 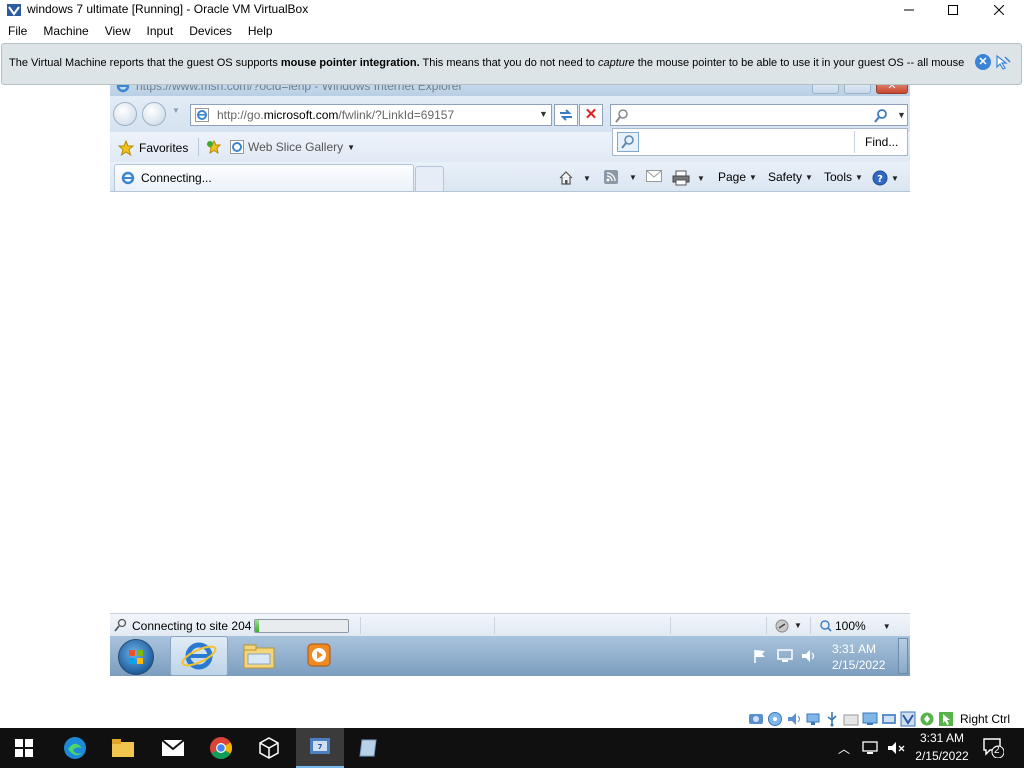 I want to click on zoom-level-button: 100% ▼, so click(x=855, y=626).